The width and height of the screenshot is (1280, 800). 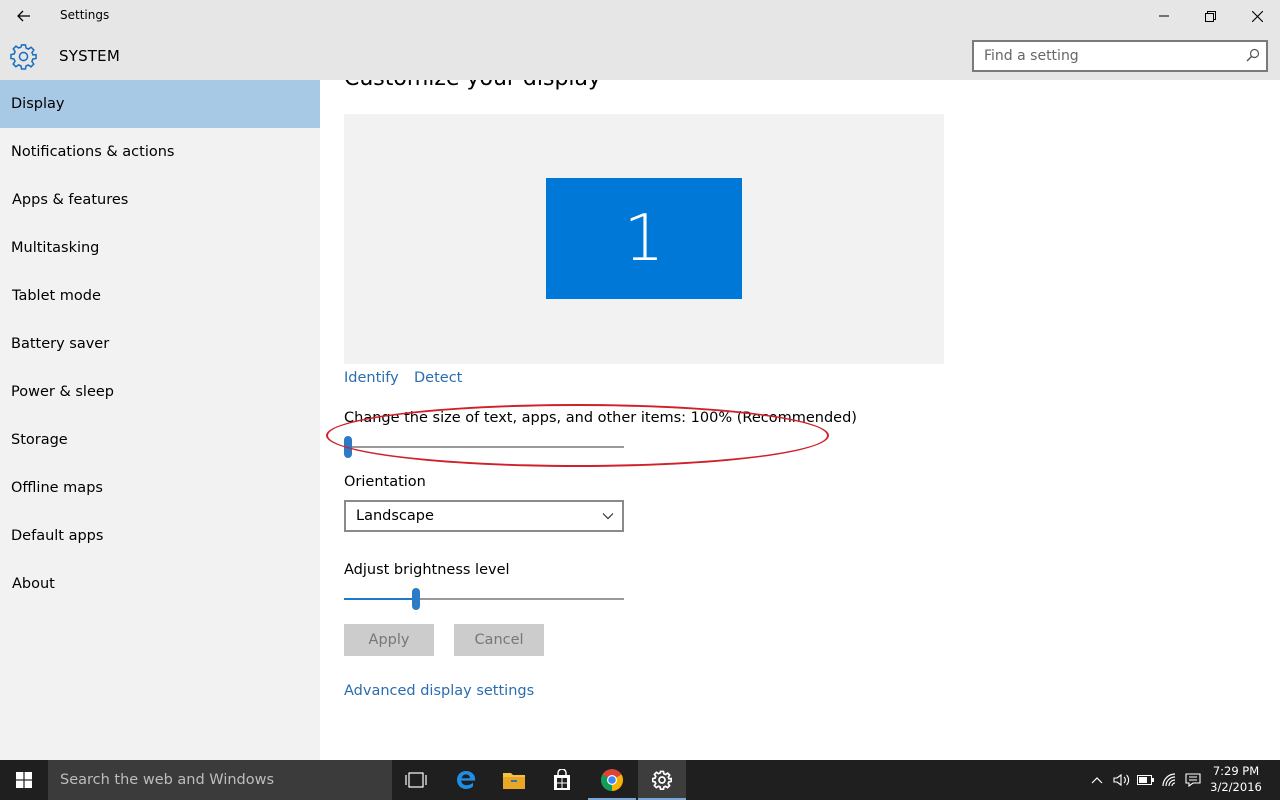 I want to click on brightness-label: Adjust brightness level, so click(x=427, y=570).